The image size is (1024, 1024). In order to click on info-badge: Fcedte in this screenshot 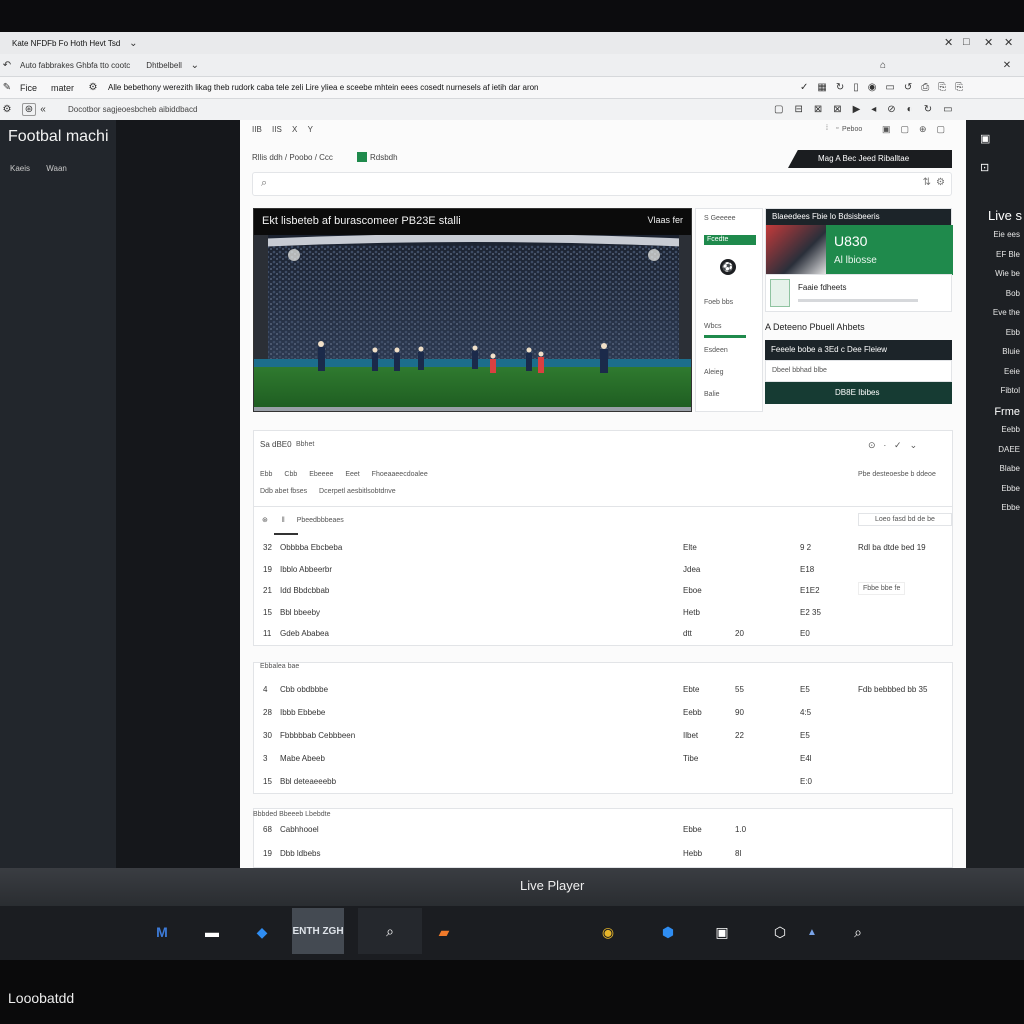, I will do `click(730, 240)`.